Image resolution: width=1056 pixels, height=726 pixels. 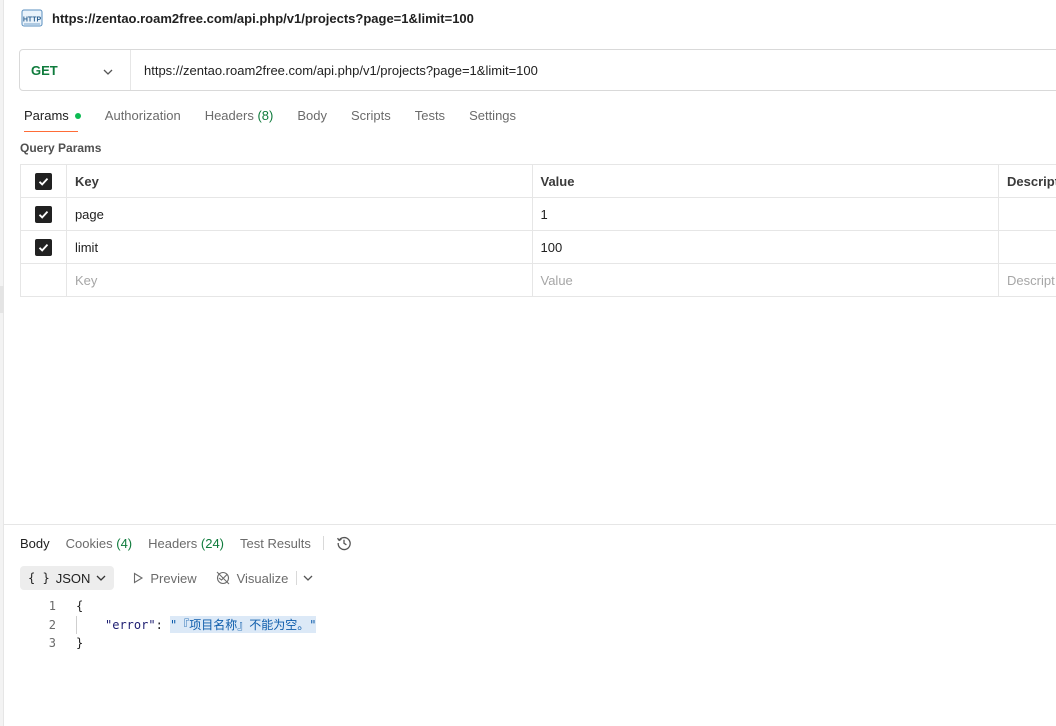 I want to click on tab-headers: Headers (8), so click(x=239, y=119).